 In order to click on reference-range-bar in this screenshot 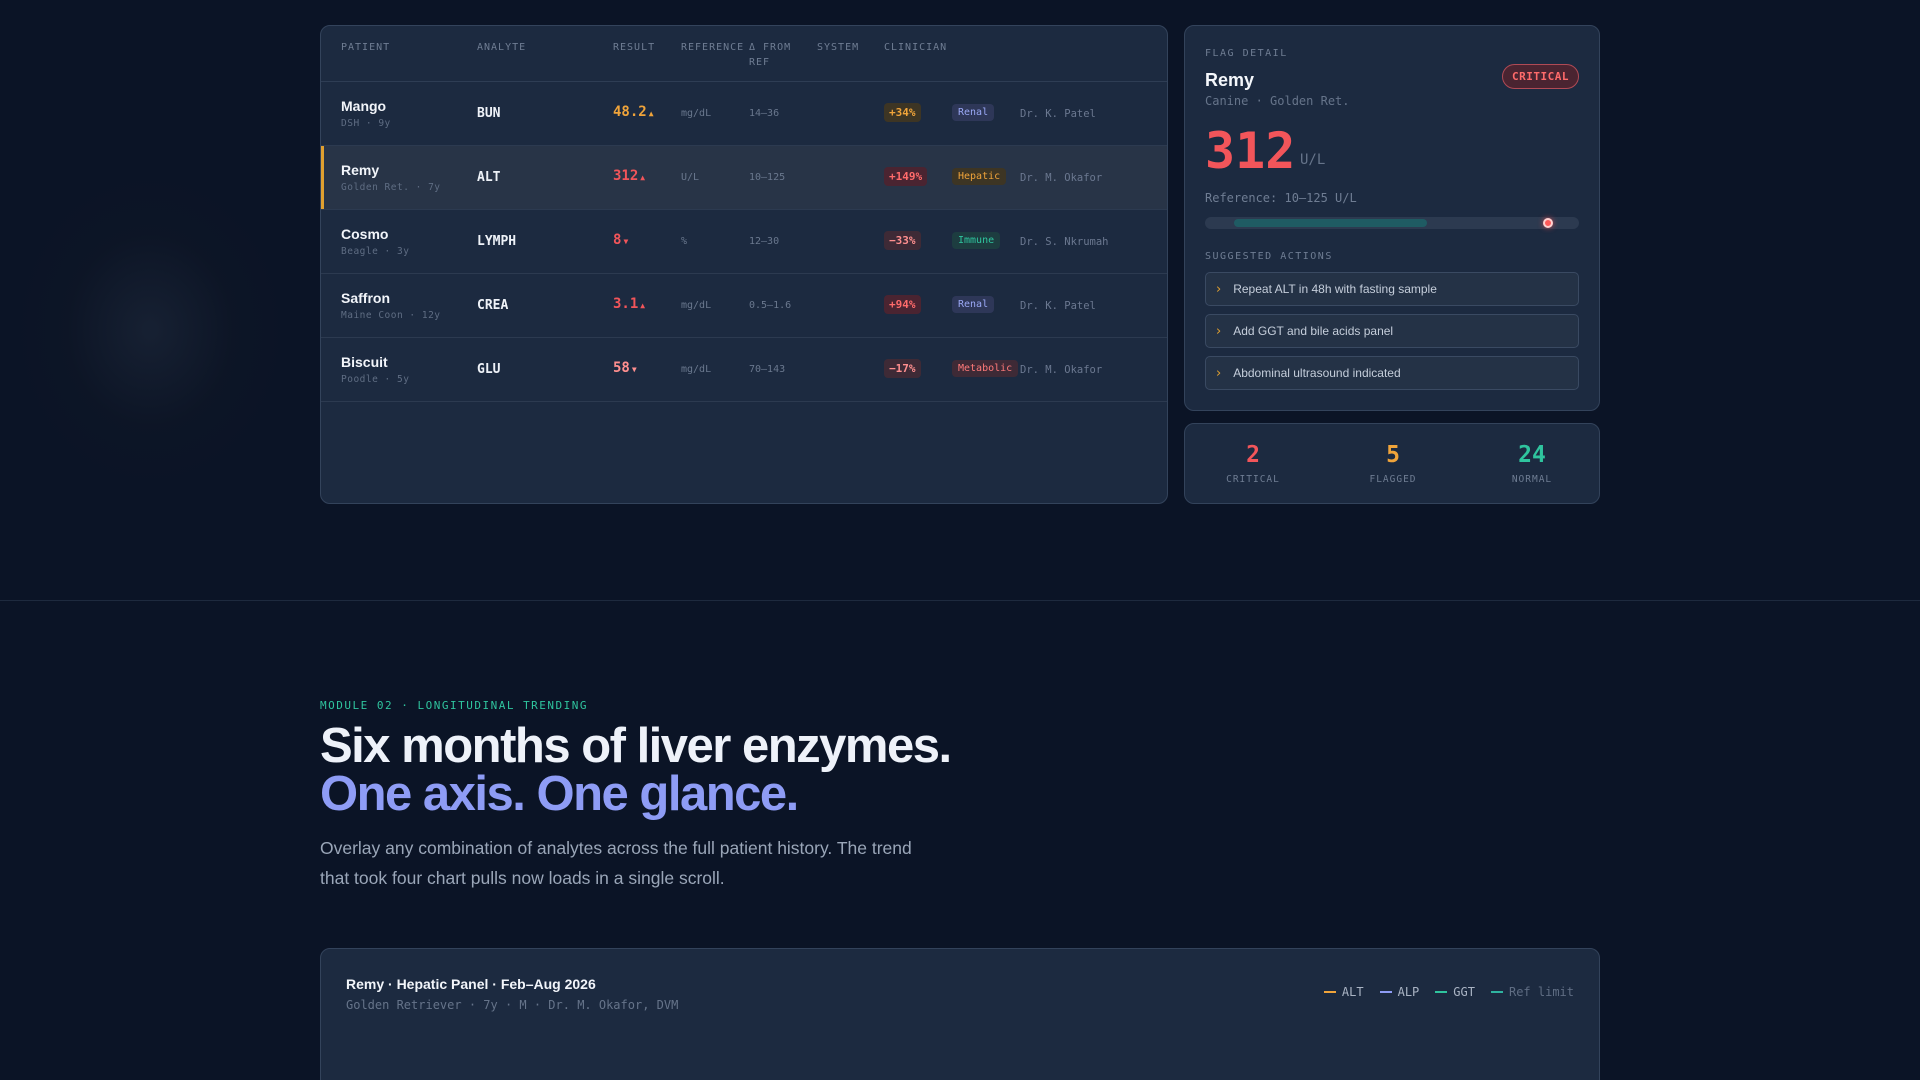, I will do `click(1392, 223)`.